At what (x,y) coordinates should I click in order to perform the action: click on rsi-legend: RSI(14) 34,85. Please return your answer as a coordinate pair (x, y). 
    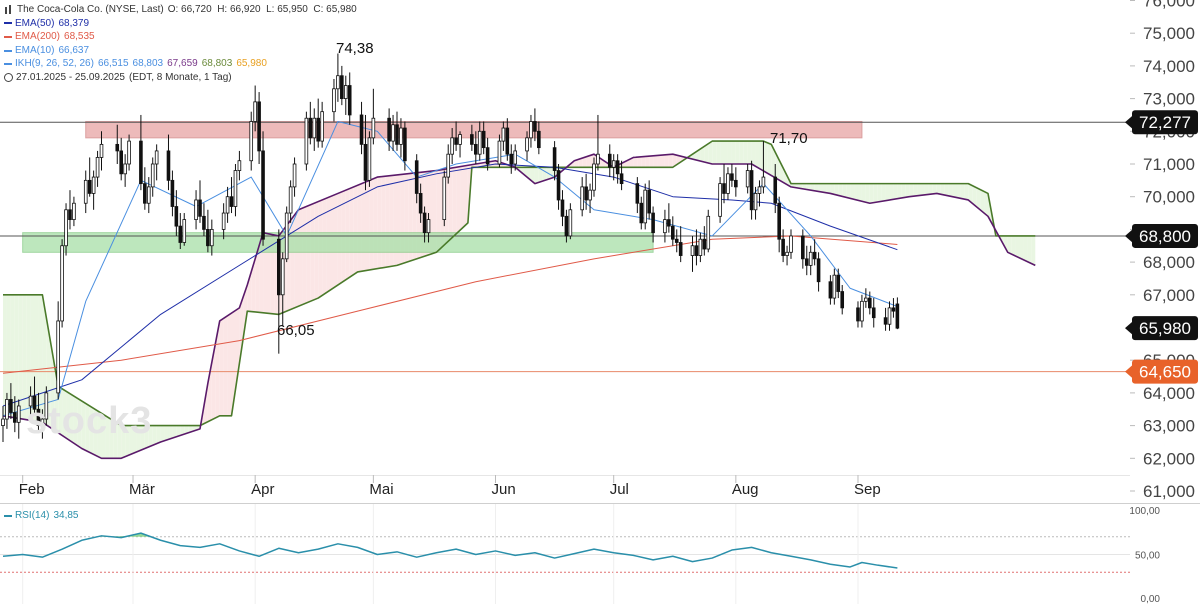
    Looking at the image, I should click on (41, 515).